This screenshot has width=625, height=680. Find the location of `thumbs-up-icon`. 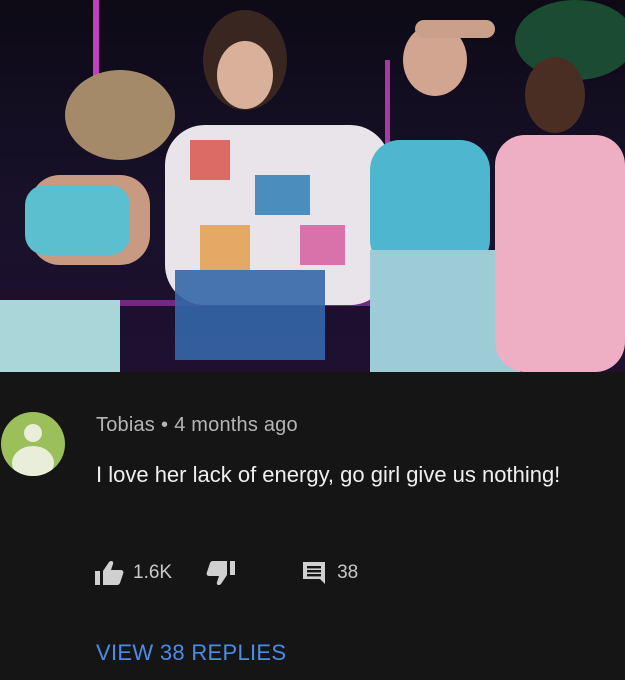

thumbs-up-icon is located at coordinates (109, 572).